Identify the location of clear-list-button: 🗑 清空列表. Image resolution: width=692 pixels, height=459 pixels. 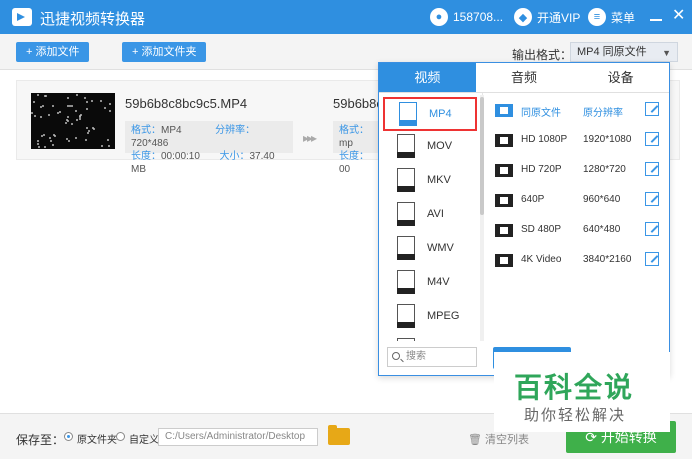
(498, 439).